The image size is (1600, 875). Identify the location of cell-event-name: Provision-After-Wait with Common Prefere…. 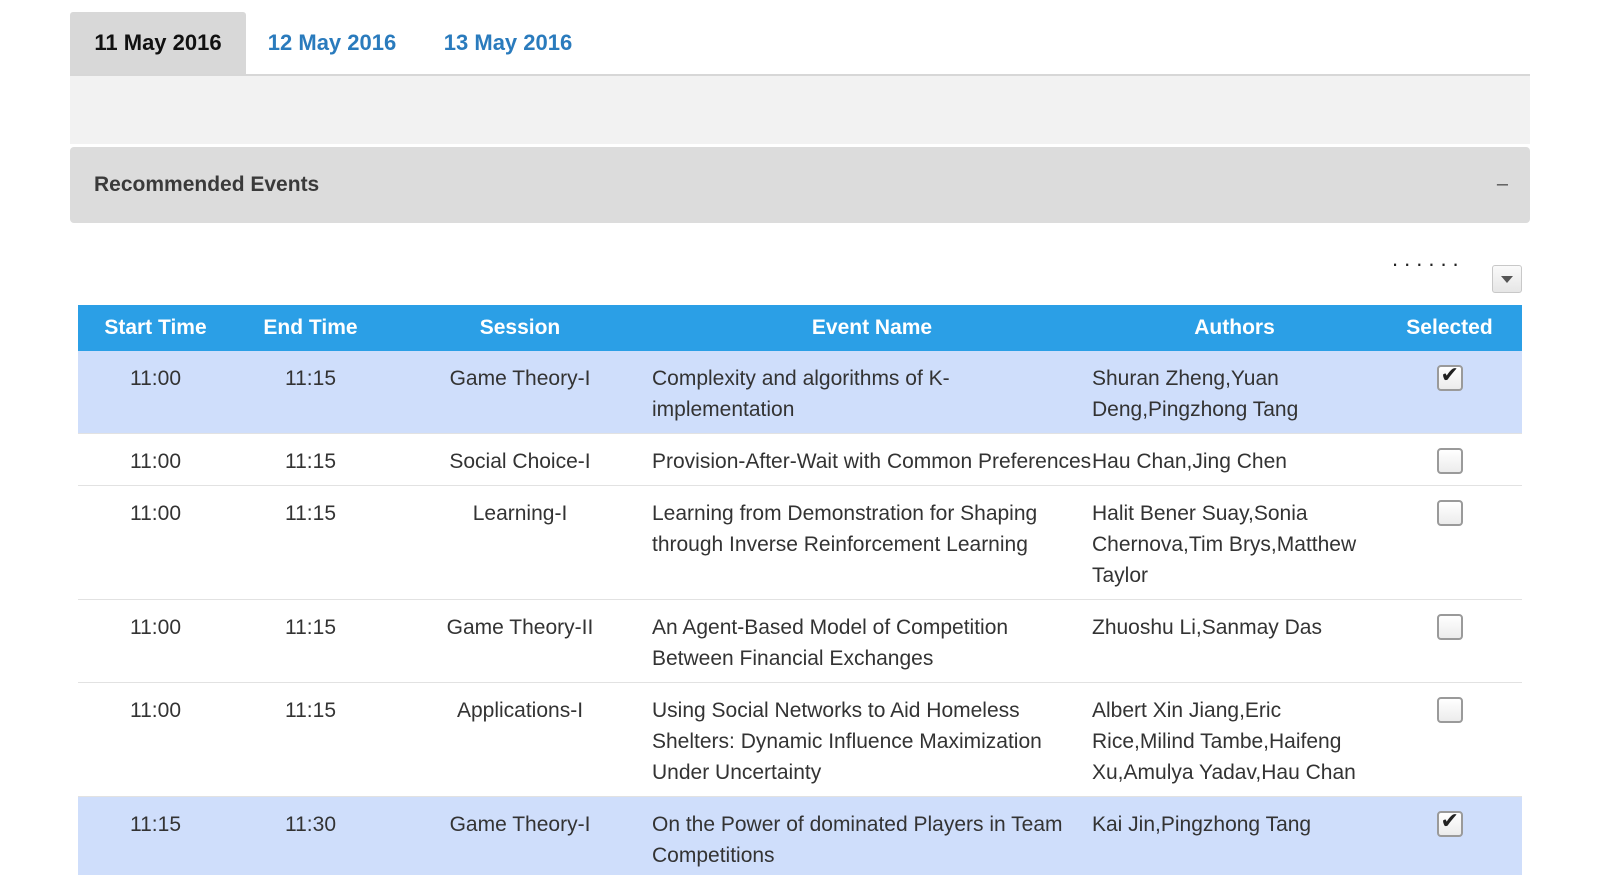
(872, 459).